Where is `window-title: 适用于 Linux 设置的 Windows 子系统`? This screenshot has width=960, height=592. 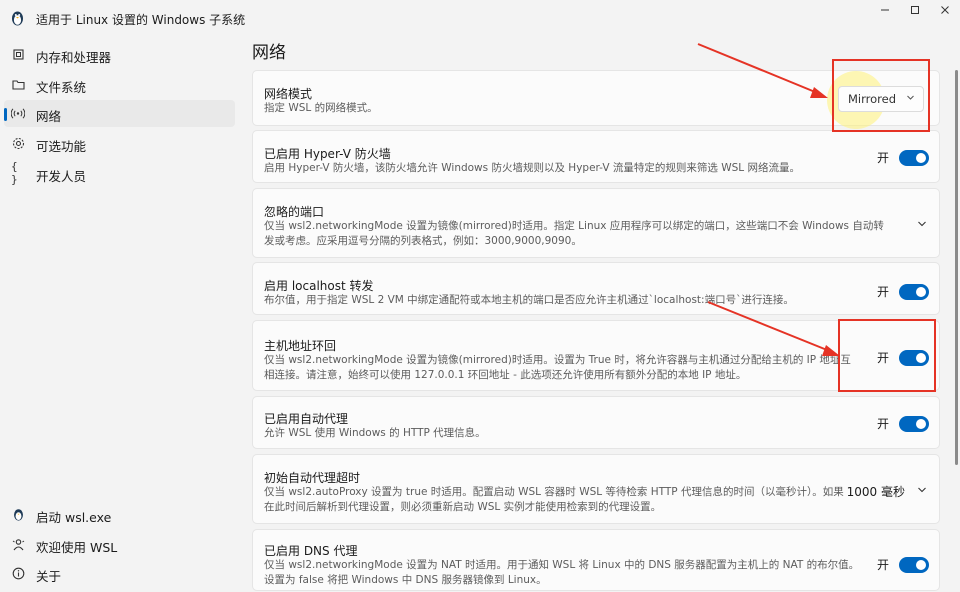
window-title: 适用于 Linux 设置的 Windows 子系统 is located at coordinates (141, 20).